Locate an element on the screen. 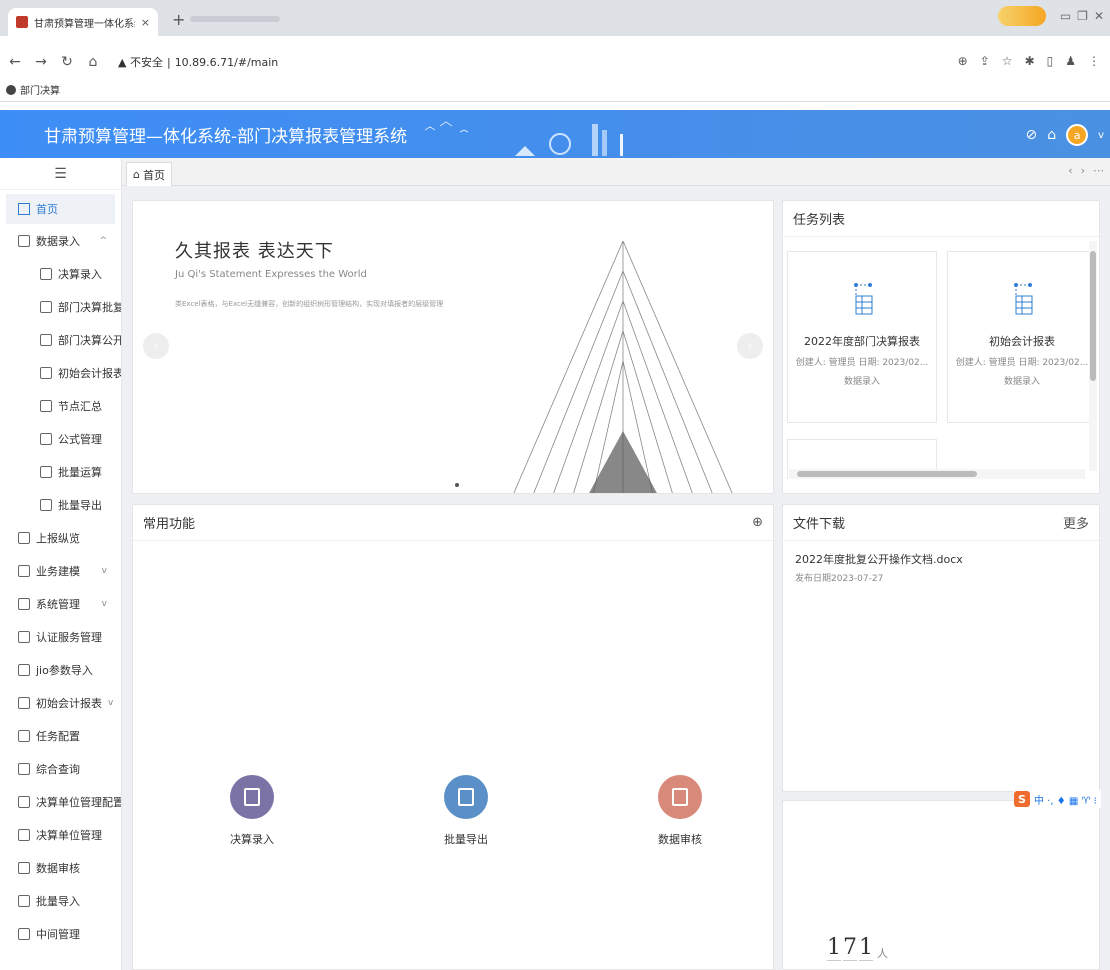  sidebar-item-label: jio参数导入 is located at coordinates (64, 670).